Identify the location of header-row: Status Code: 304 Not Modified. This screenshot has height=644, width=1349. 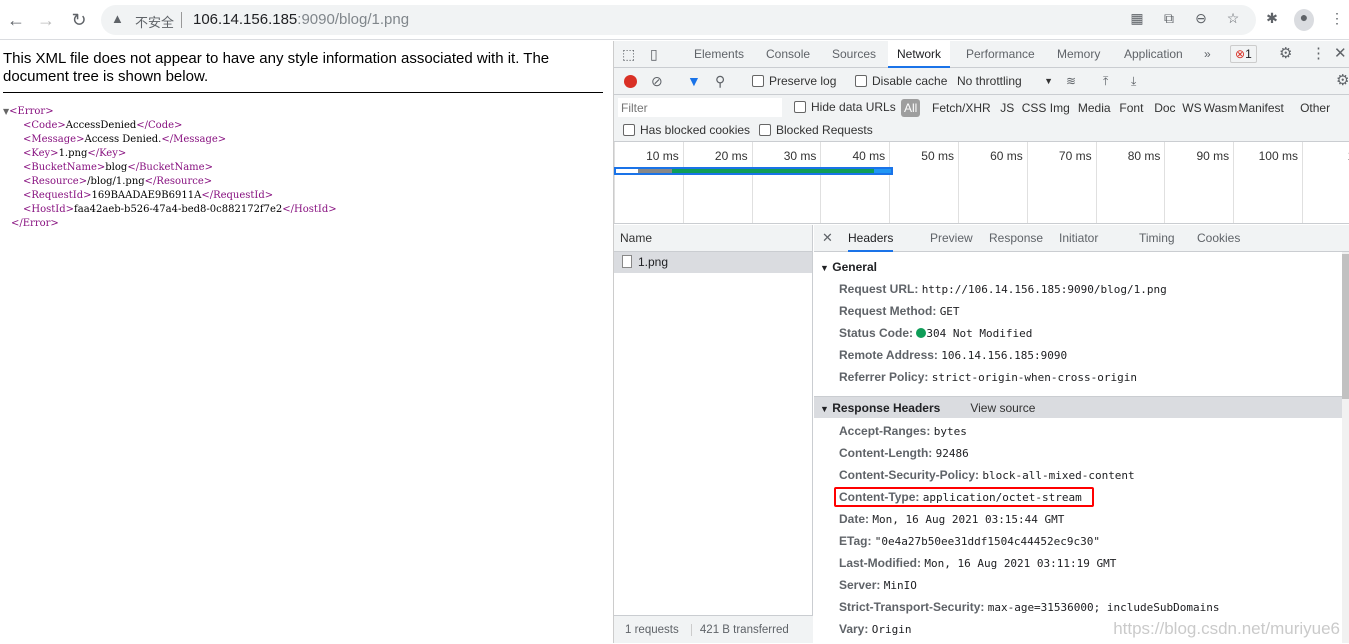
(936, 333).